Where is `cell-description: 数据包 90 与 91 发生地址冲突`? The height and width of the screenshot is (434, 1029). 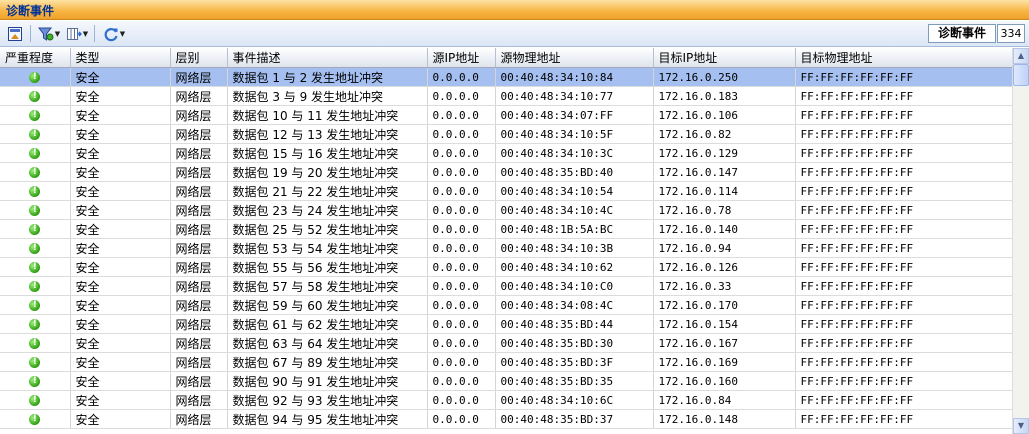 cell-description: 数据包 90 与 91 发生地址冲突 is located at coordinates (327, 381).